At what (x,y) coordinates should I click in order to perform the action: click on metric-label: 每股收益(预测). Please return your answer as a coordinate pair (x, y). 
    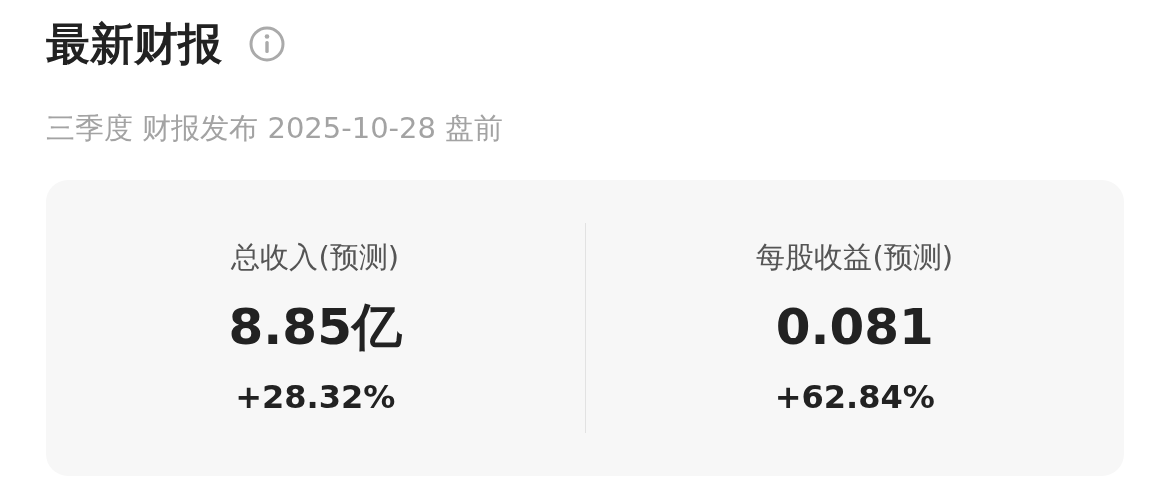
    Looking at the image, I should click on (855, 257).